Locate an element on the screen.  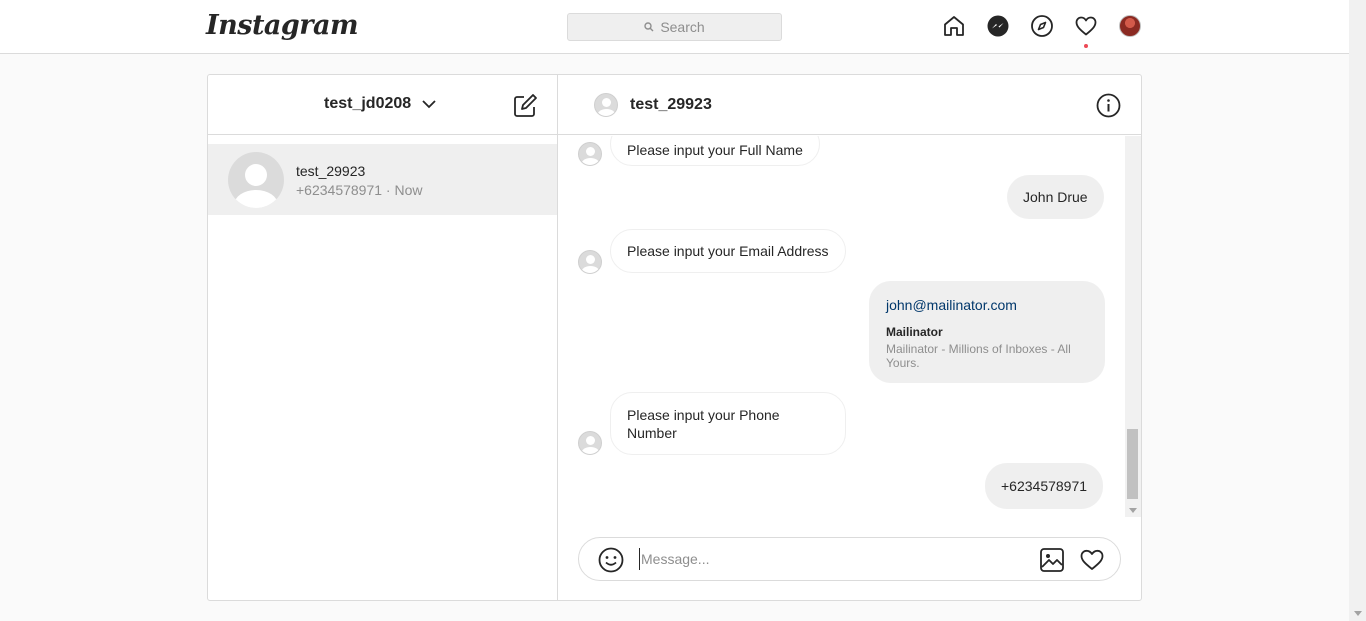
search-placeholder: Search is located at coordinates (682, 27).